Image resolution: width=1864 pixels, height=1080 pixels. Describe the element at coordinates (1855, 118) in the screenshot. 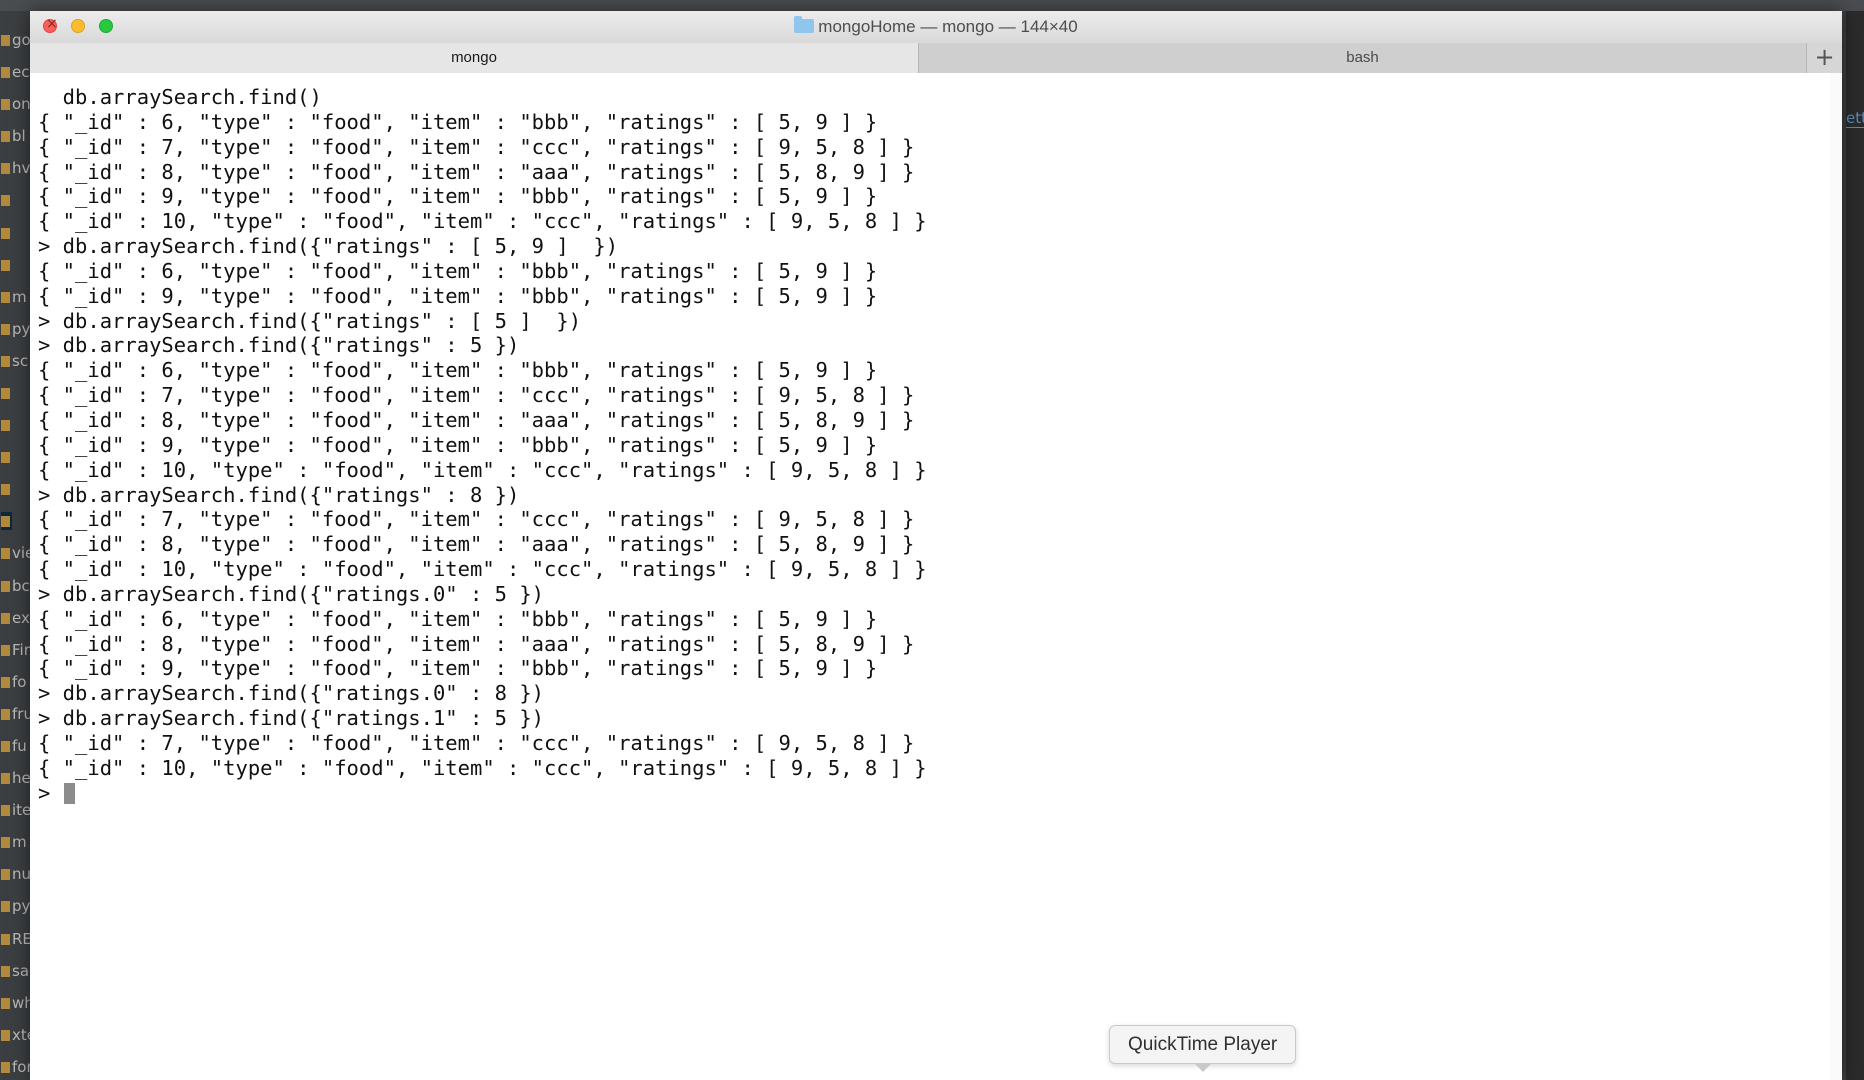

I see `ide-right-link-fragment: etti` at that location.